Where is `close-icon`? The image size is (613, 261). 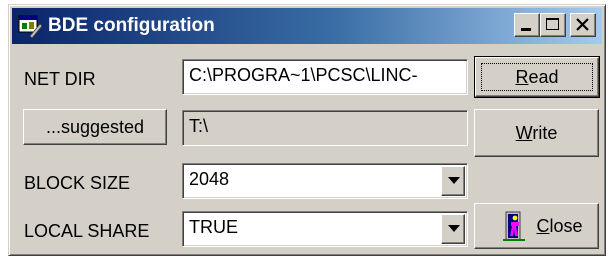
close-icon is located at coordinates (582, 24).